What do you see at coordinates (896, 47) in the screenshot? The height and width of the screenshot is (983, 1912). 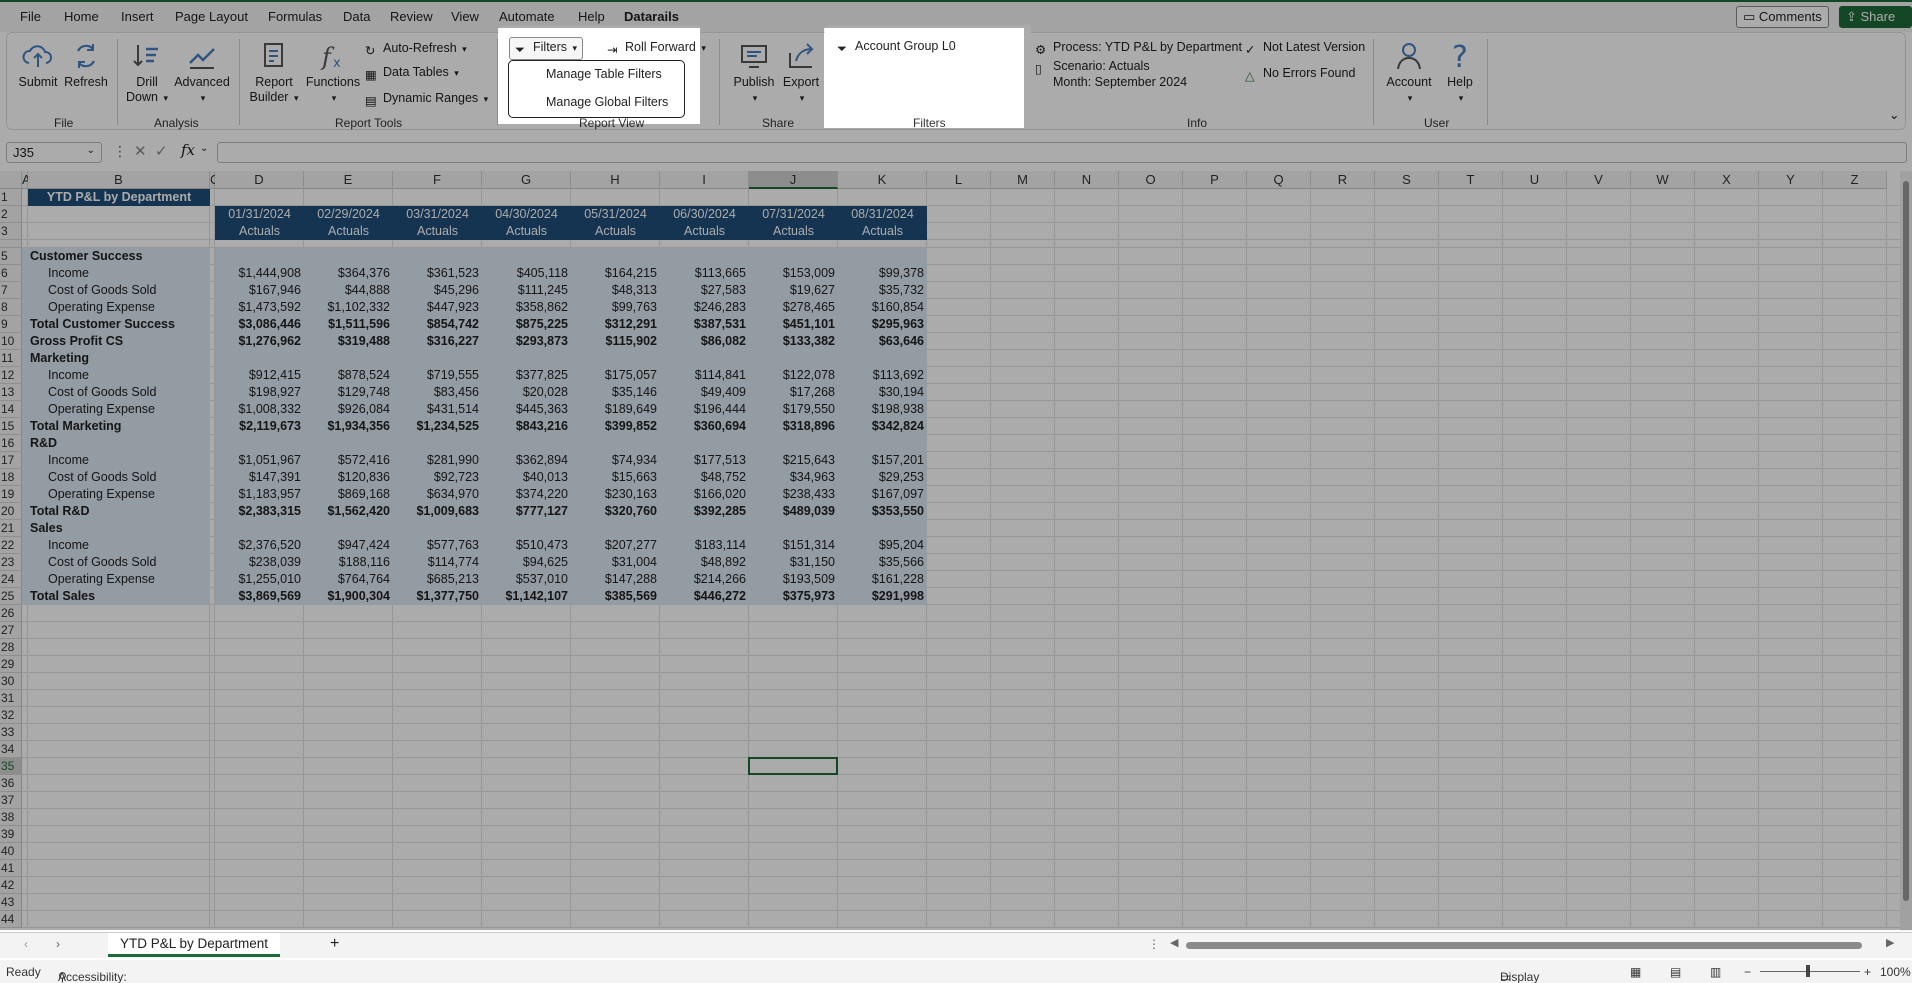 I see `account-group-filter: ⏷ Account Group L0` at bounding box center [896, 47].